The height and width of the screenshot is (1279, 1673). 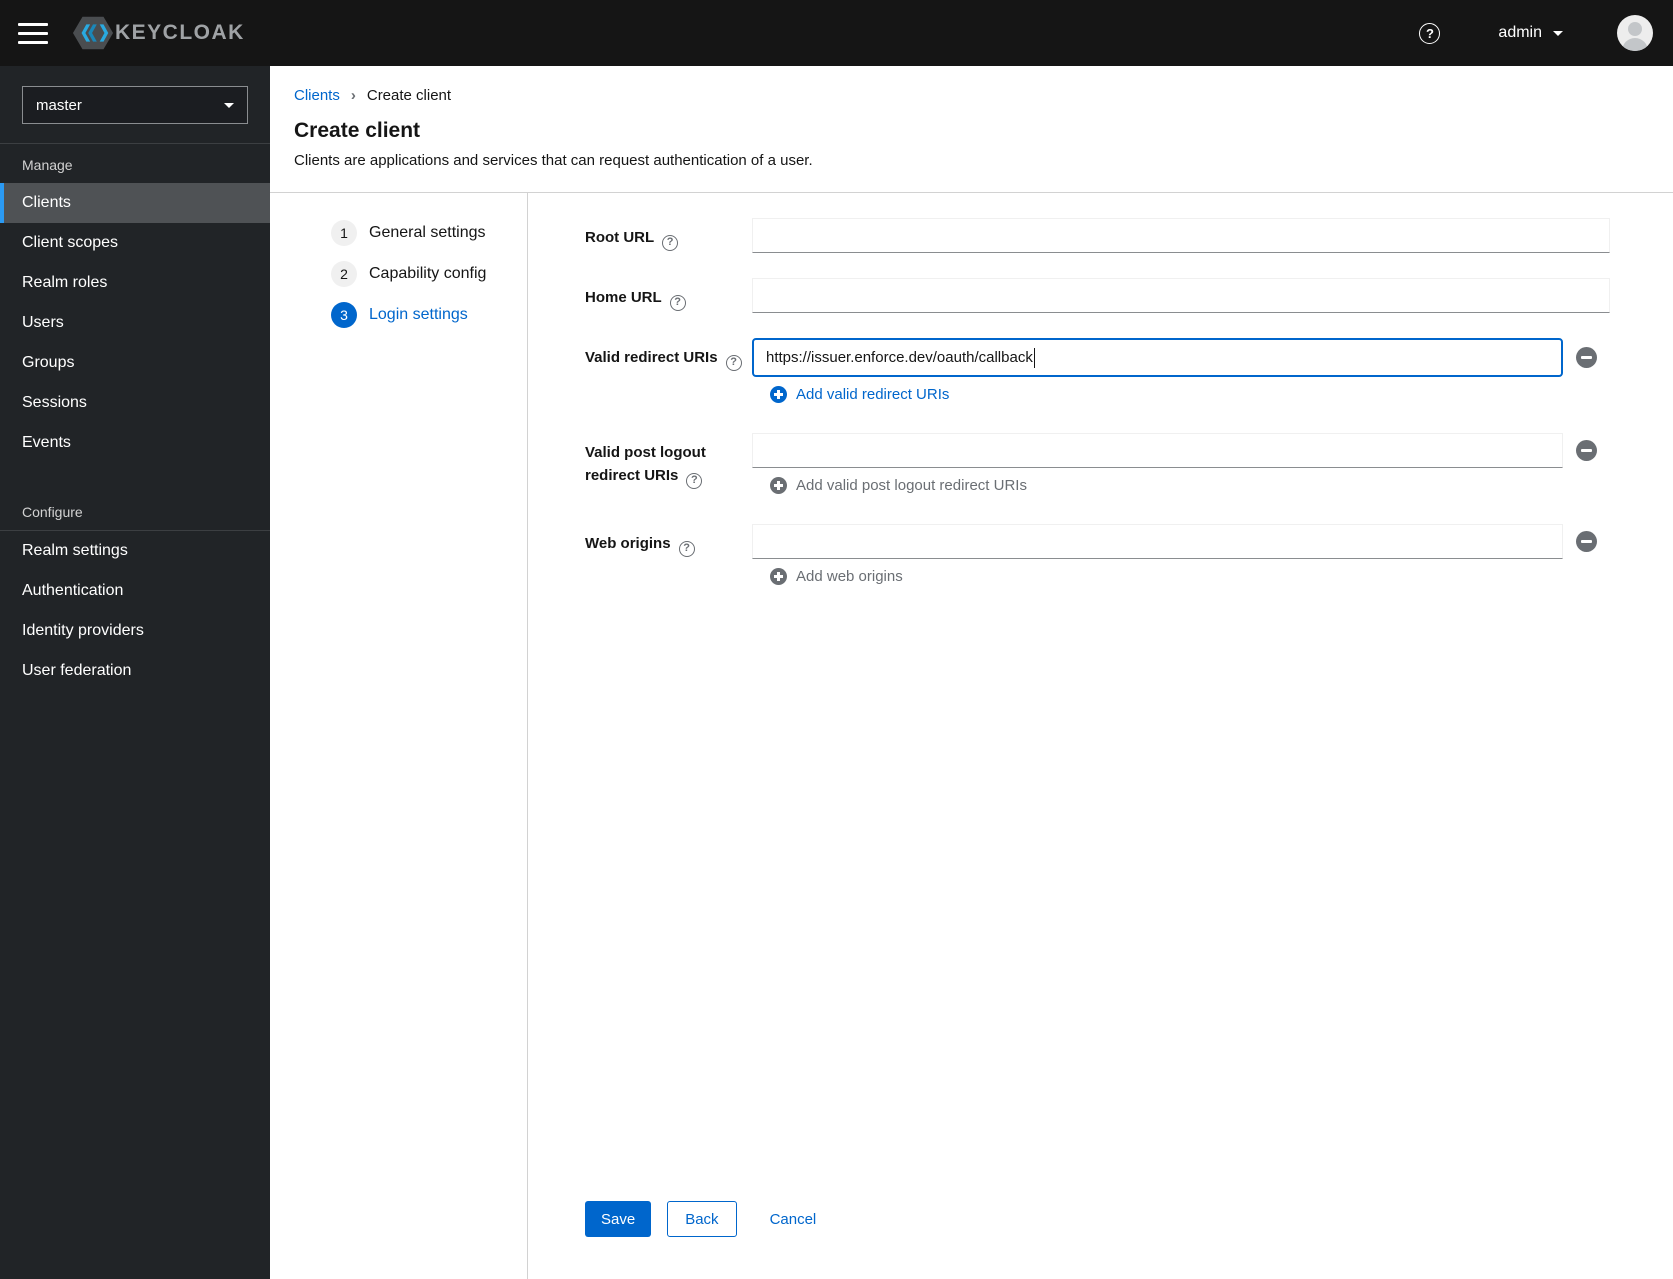 I want to click on cancel-button: Cancel, so click(x=793, y=1219).